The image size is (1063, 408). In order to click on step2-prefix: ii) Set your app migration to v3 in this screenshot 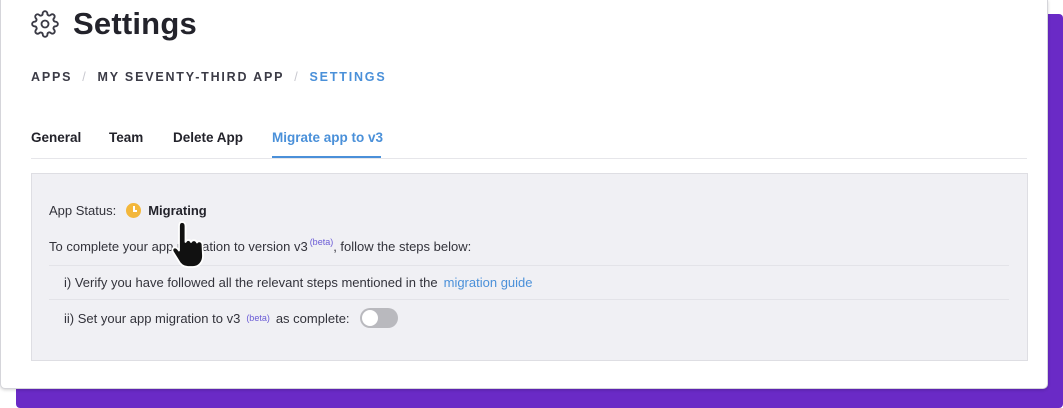, I will do `click(152, 318)`.